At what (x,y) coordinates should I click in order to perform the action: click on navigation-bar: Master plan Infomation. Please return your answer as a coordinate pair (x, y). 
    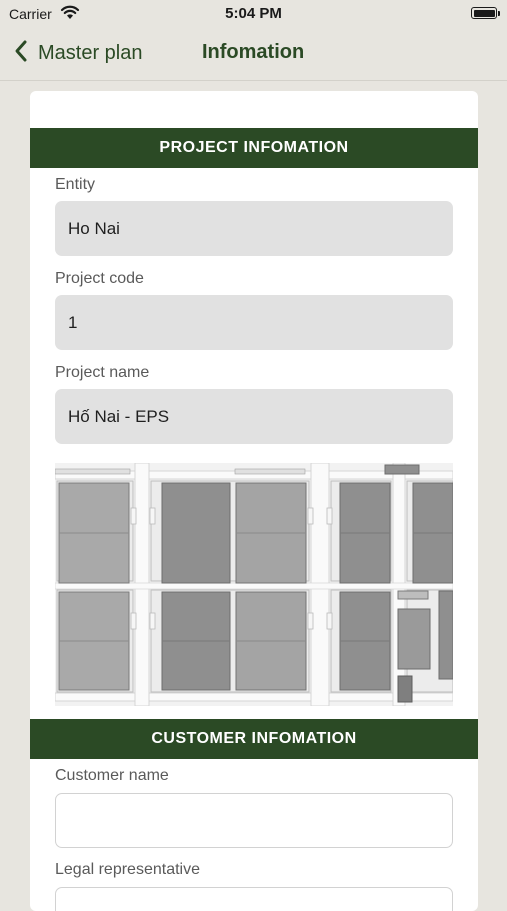
    Looking at the image, I should click on (253, 54).